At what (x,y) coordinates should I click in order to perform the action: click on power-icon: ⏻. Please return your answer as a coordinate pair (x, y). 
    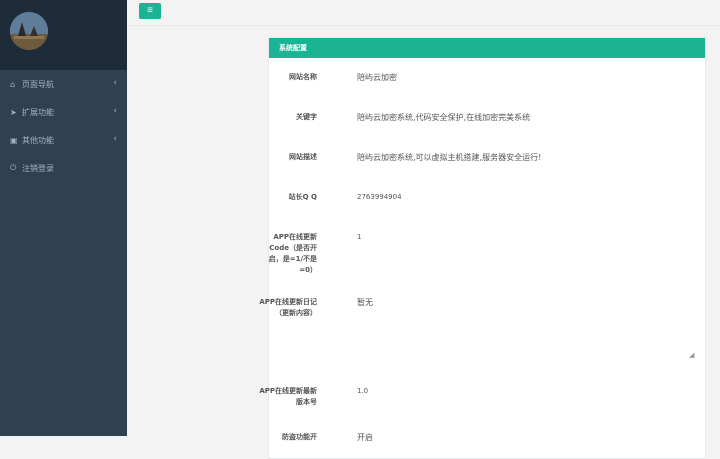
    Looking at the image, I should click on (13, 167).